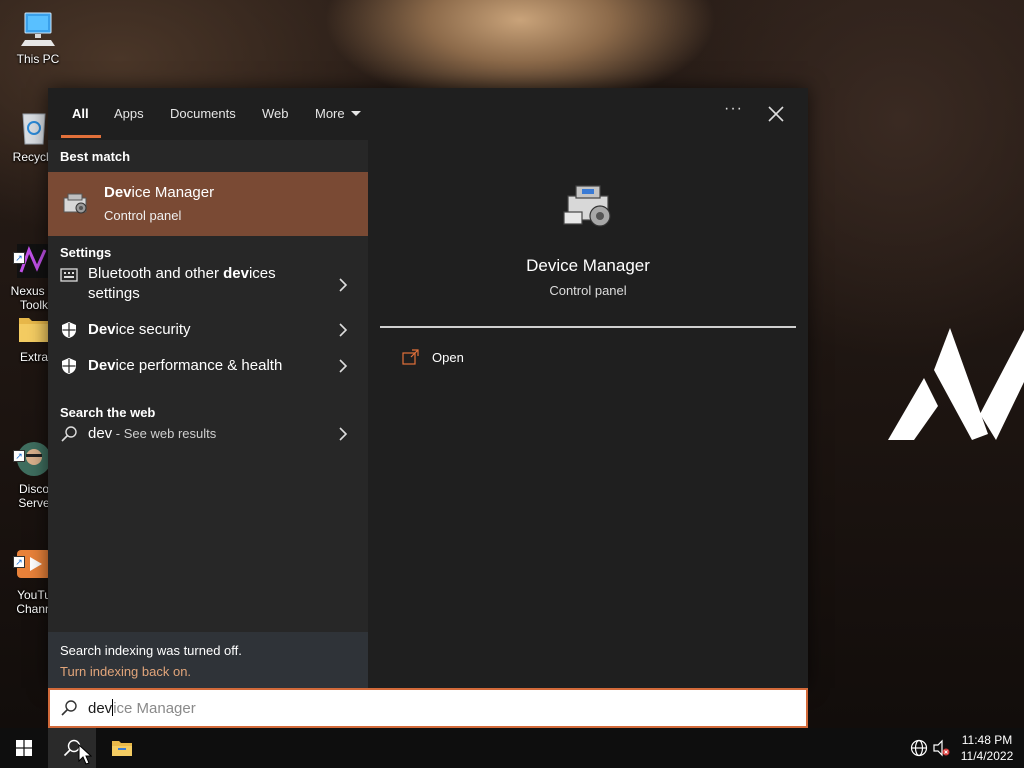 The image size is (1024, 768). Describe the element at coordinates (330, 113) in the screenshot. I see `tab-more-label: More` at that location.